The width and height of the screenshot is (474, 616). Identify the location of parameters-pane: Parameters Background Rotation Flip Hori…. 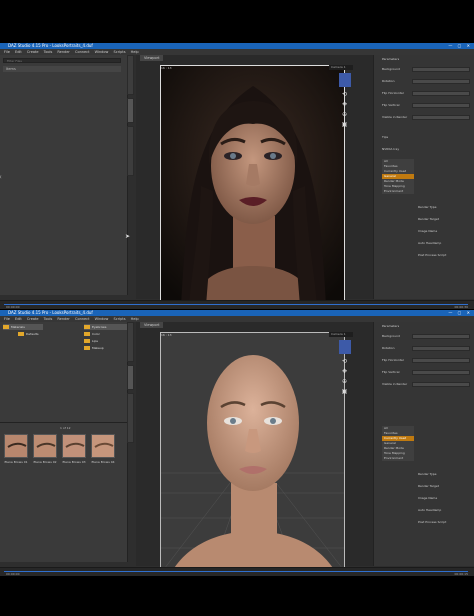
(423, 444).